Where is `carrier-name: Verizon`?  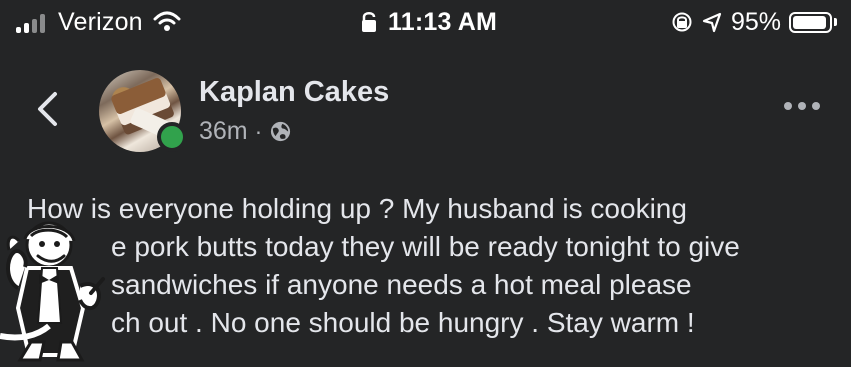 carrier-name: Verizon is located at coordinates (100, 22).